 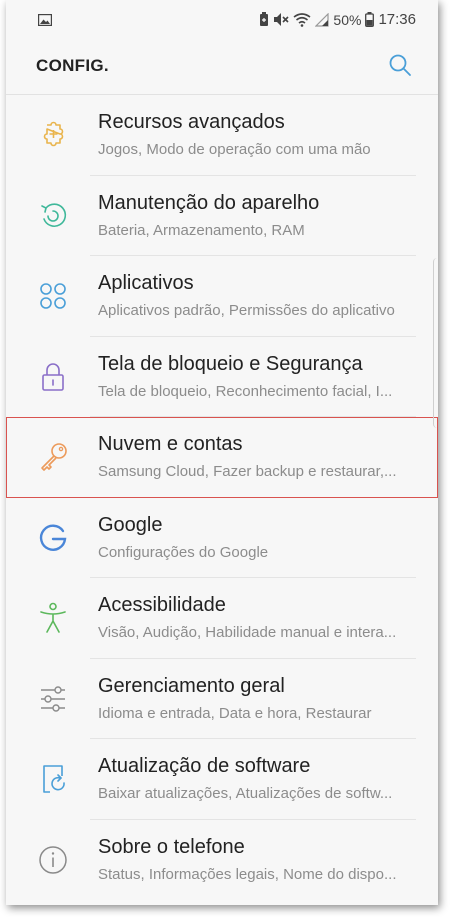 What do you see at coordinates (370, 19) in the screenshot?
I see `battery-icon` at bounding box center [370, 19].